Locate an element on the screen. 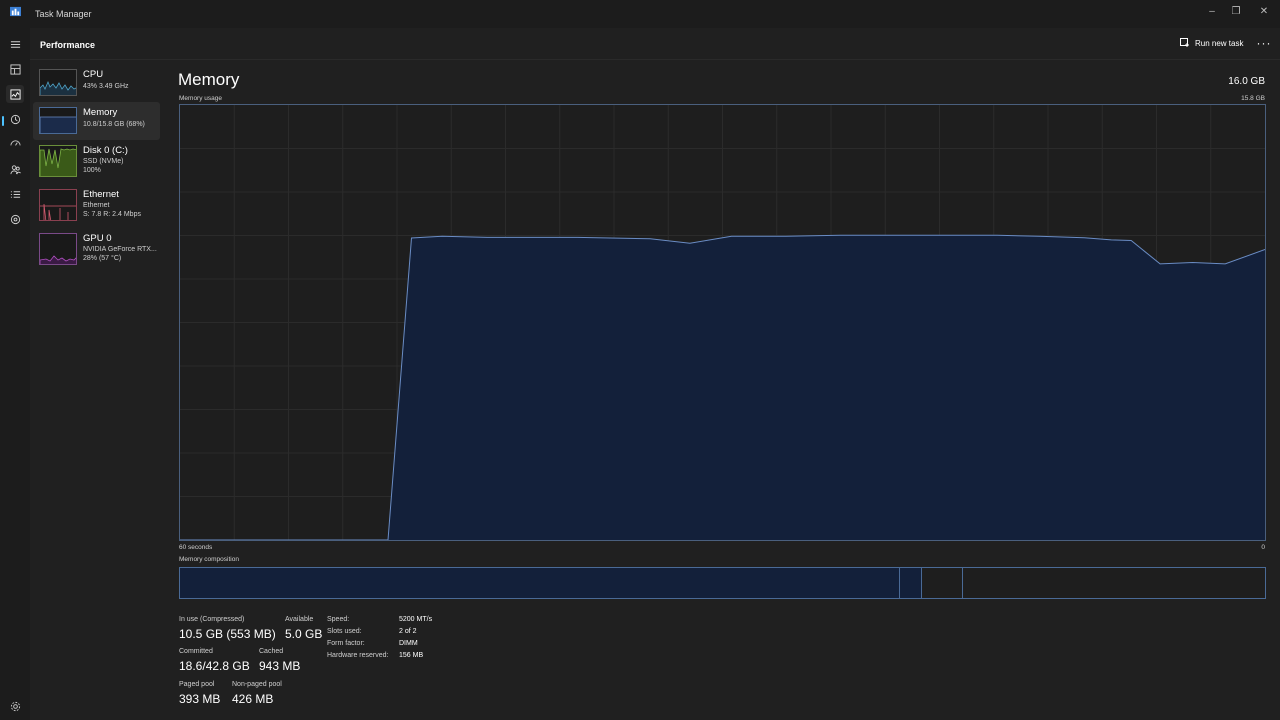 The width and height of the screenshot is (1280, 720). users-icon is located at coordinates (15, 169).